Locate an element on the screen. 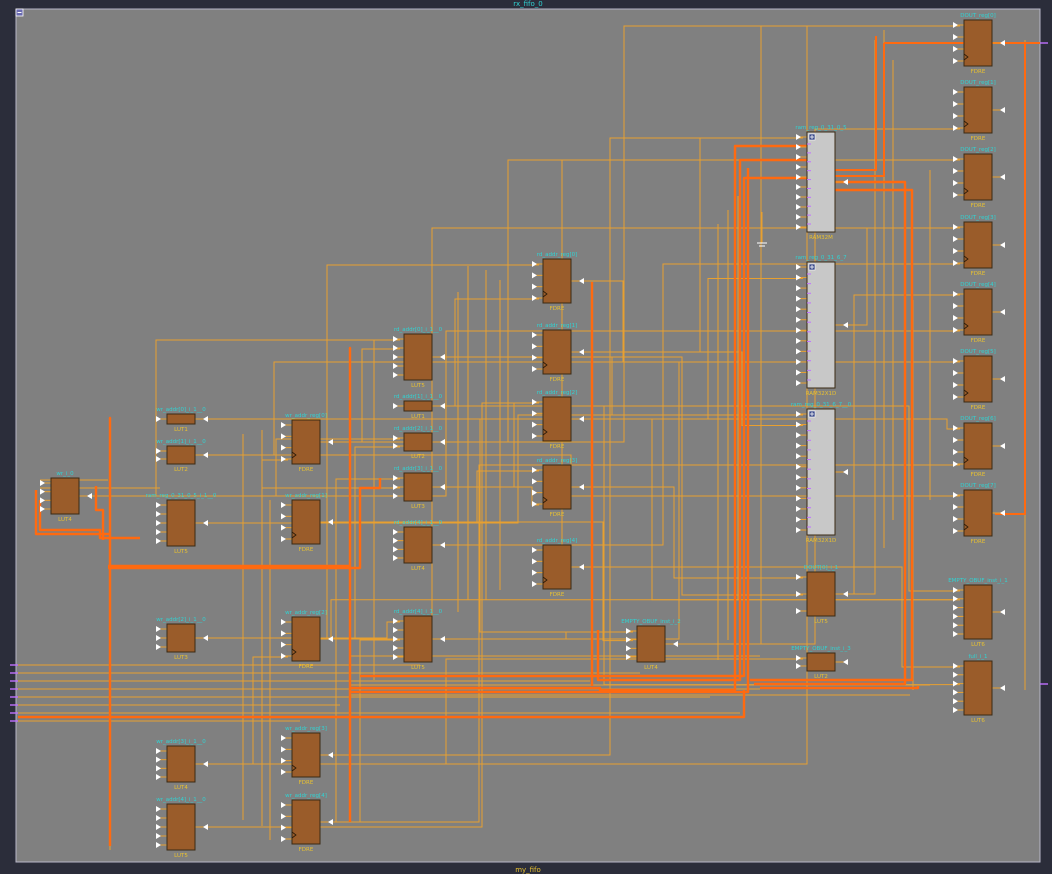 This screenshot has width=1052, height=874. cell-instance-label: DOUT_reg[7] is located at coordinates (978, 486).